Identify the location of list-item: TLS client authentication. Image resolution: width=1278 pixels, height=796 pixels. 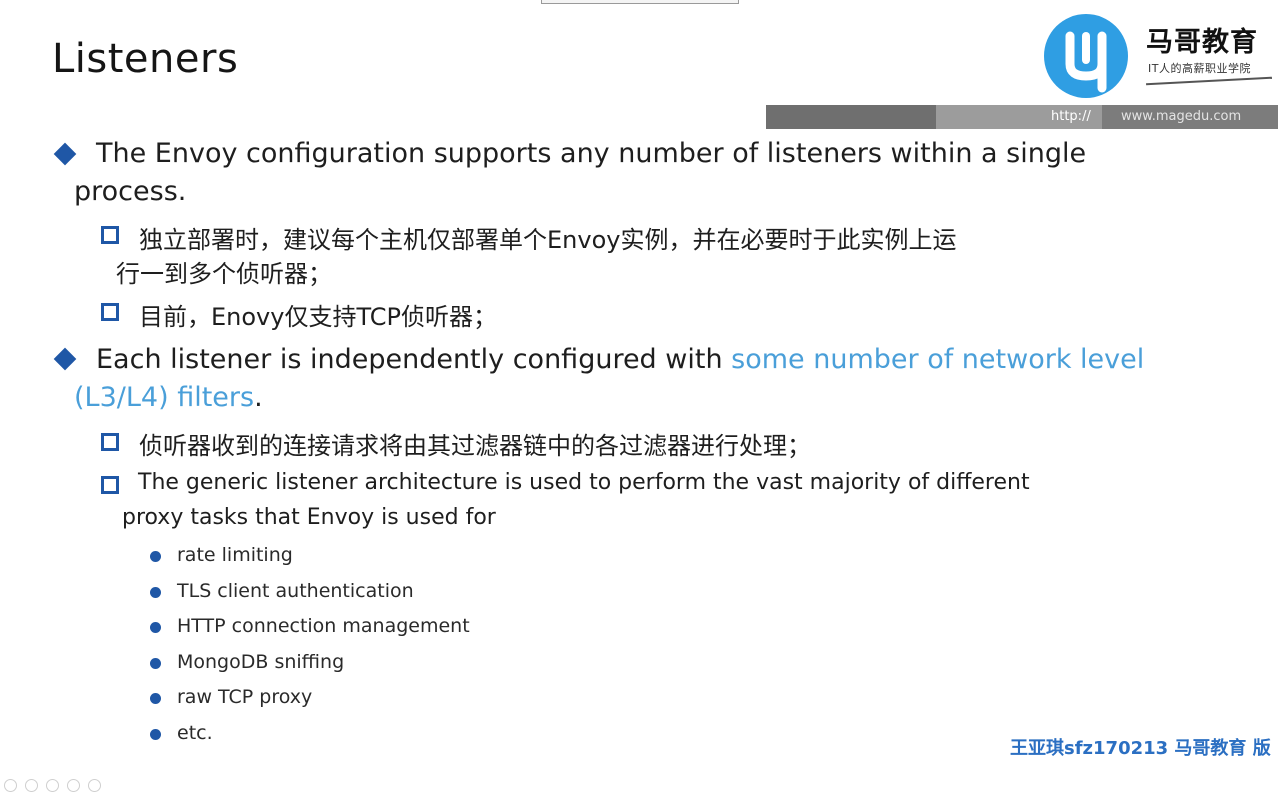
(295, 591).